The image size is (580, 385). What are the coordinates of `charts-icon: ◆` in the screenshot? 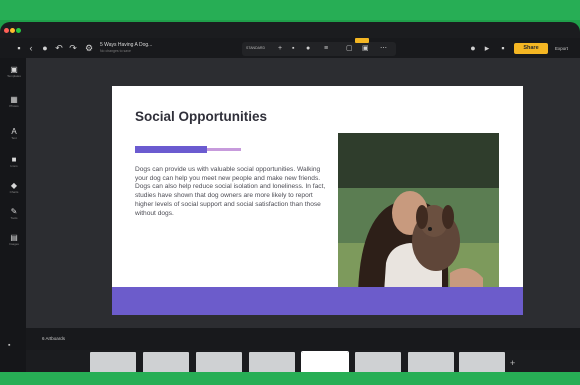 It's located at (14, 185).